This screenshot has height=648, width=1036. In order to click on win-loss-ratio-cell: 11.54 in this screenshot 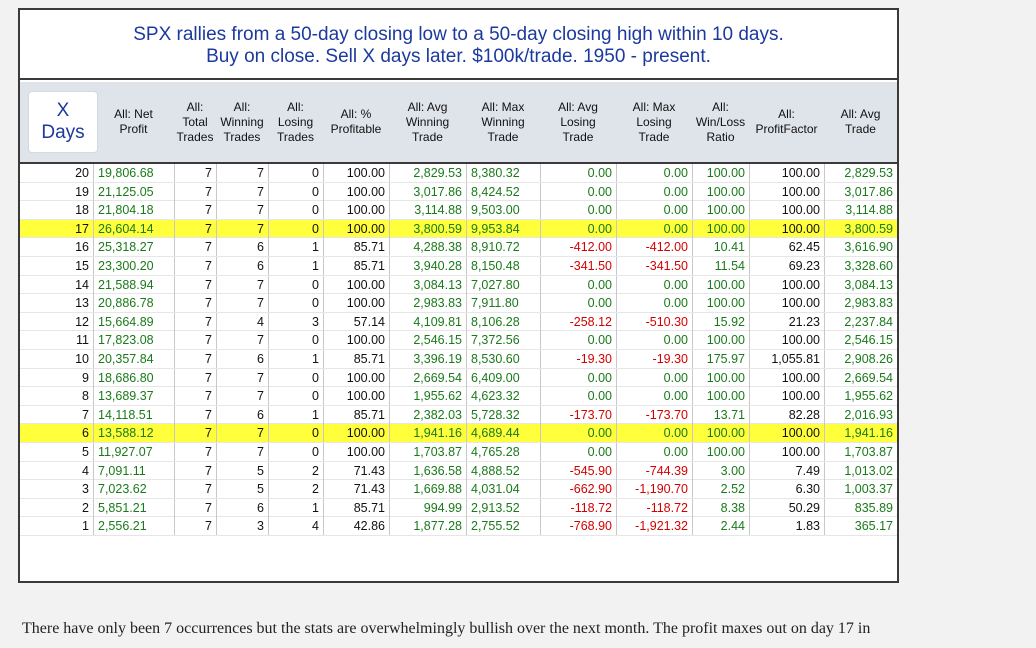, I will do `click(720, 265)`.